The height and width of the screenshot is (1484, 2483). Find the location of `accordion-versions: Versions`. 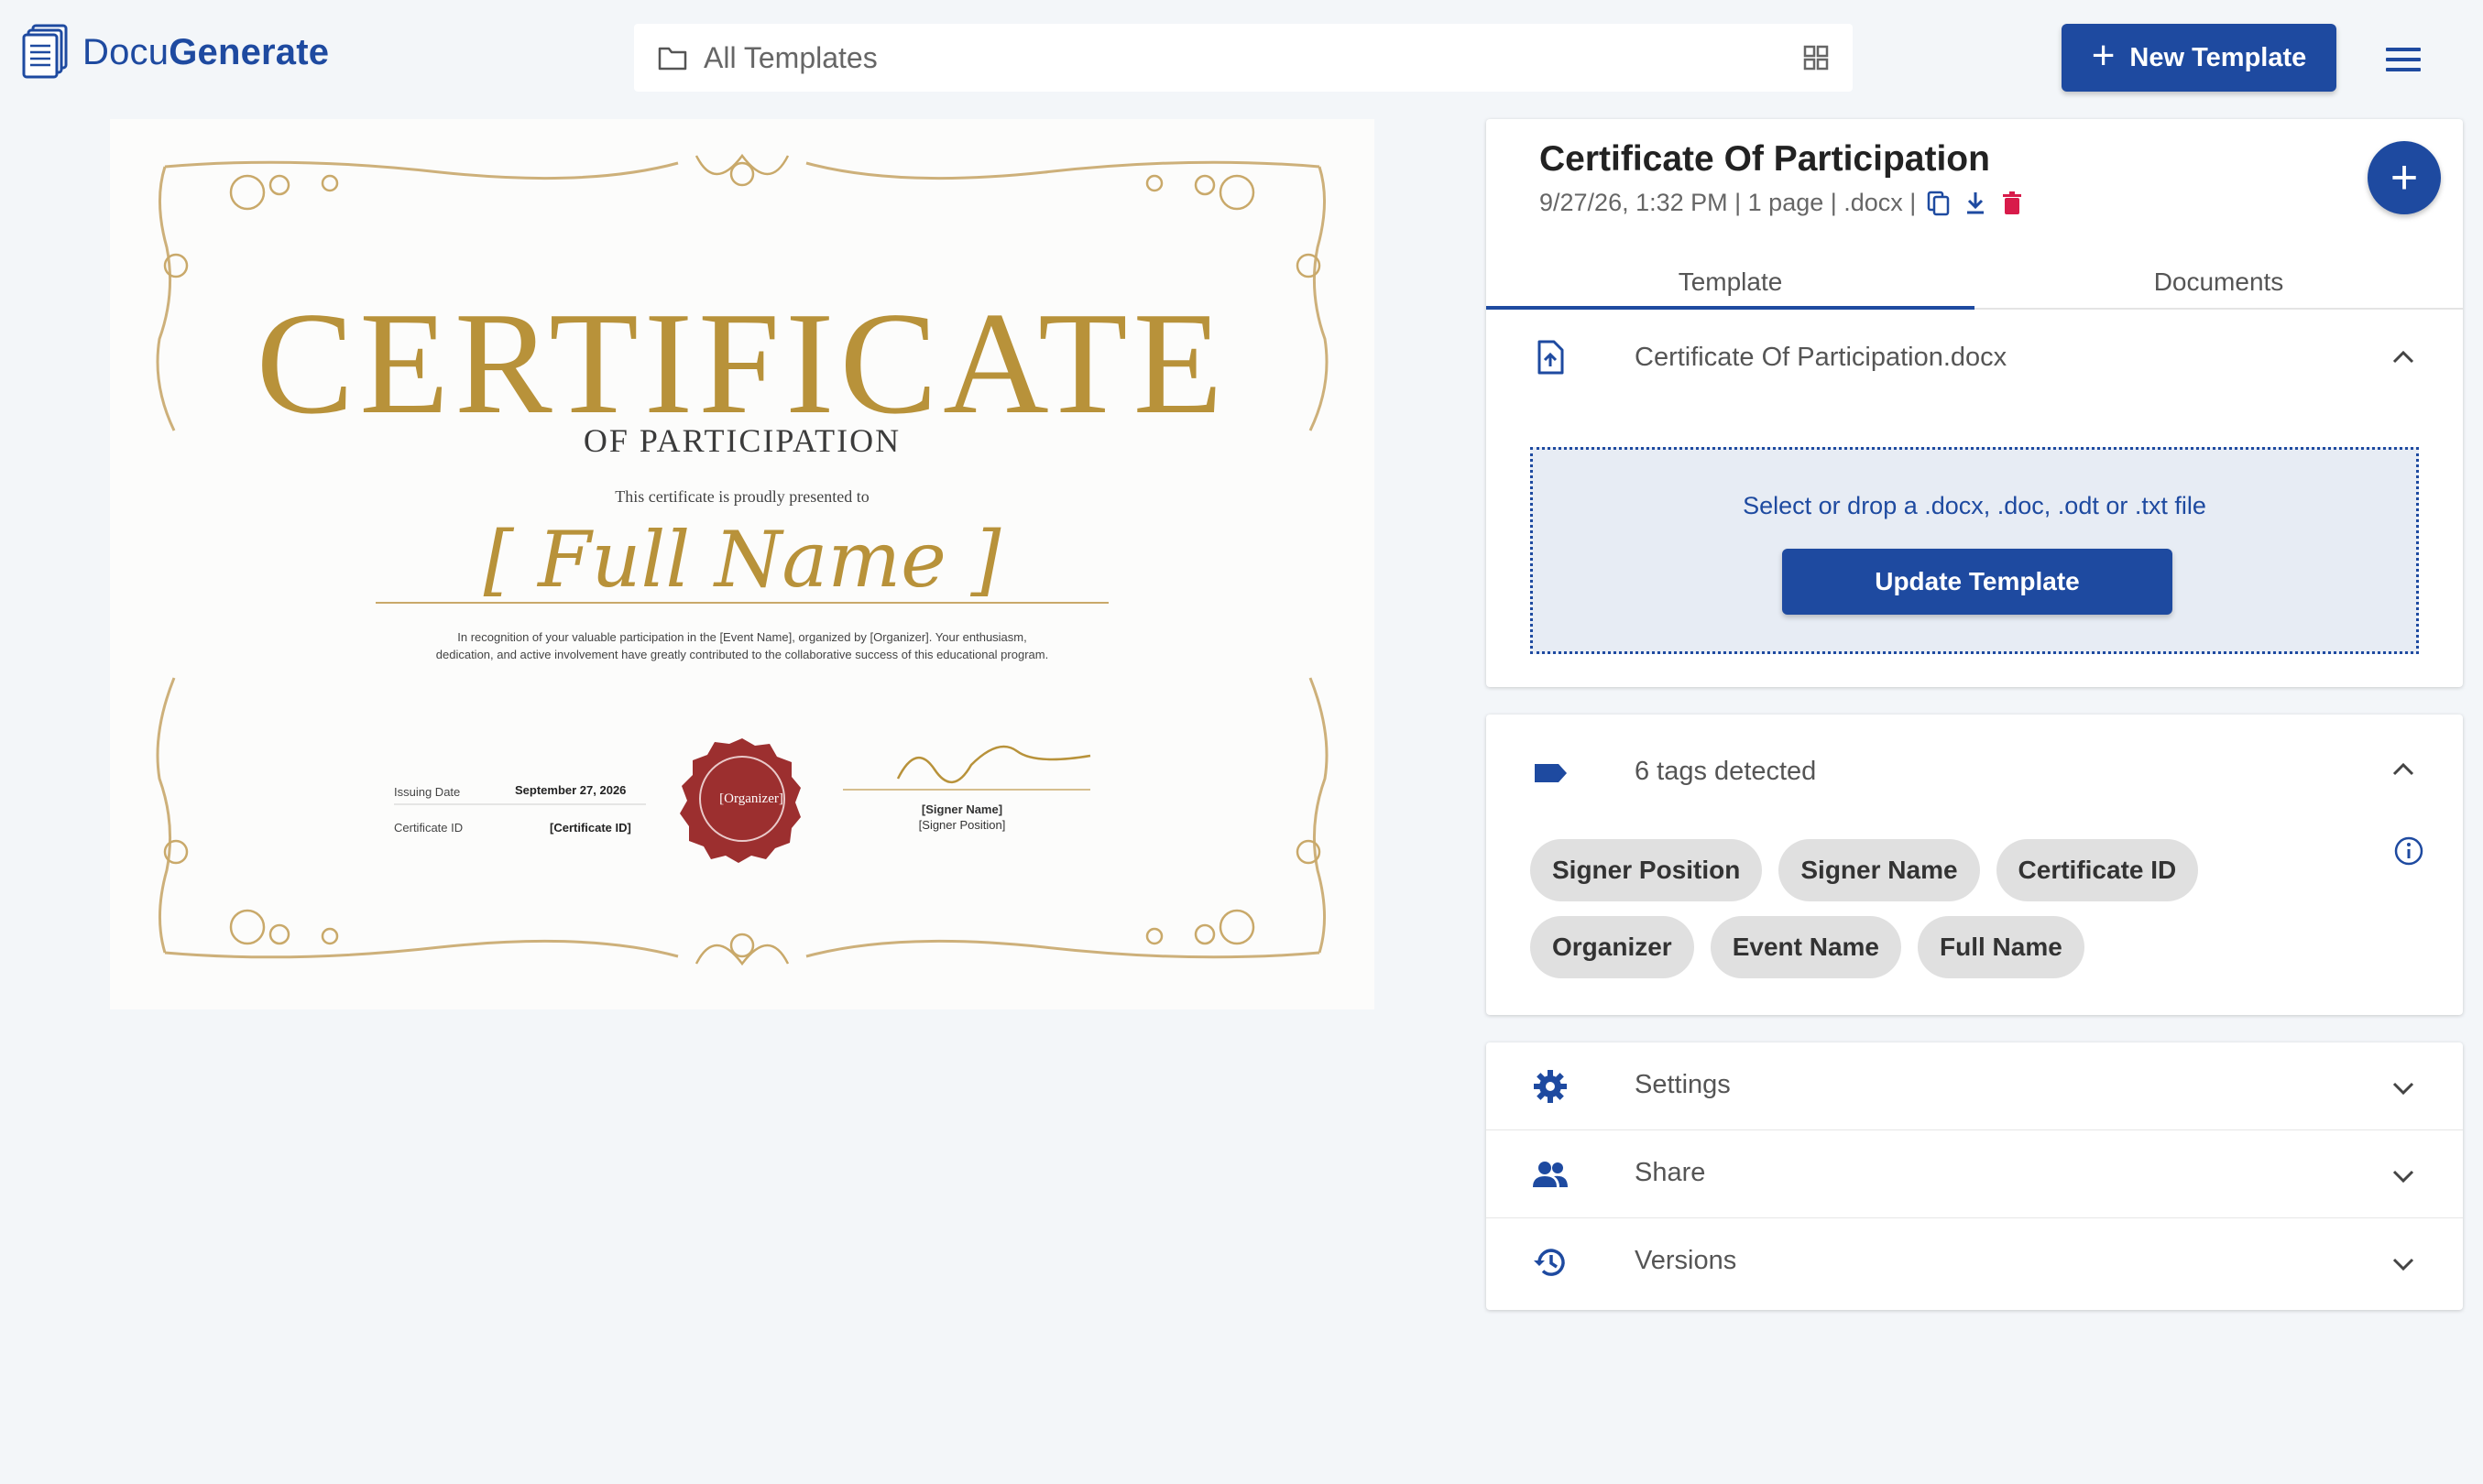

accordion-versions: Versions is located at coordinates (1975, 1262).